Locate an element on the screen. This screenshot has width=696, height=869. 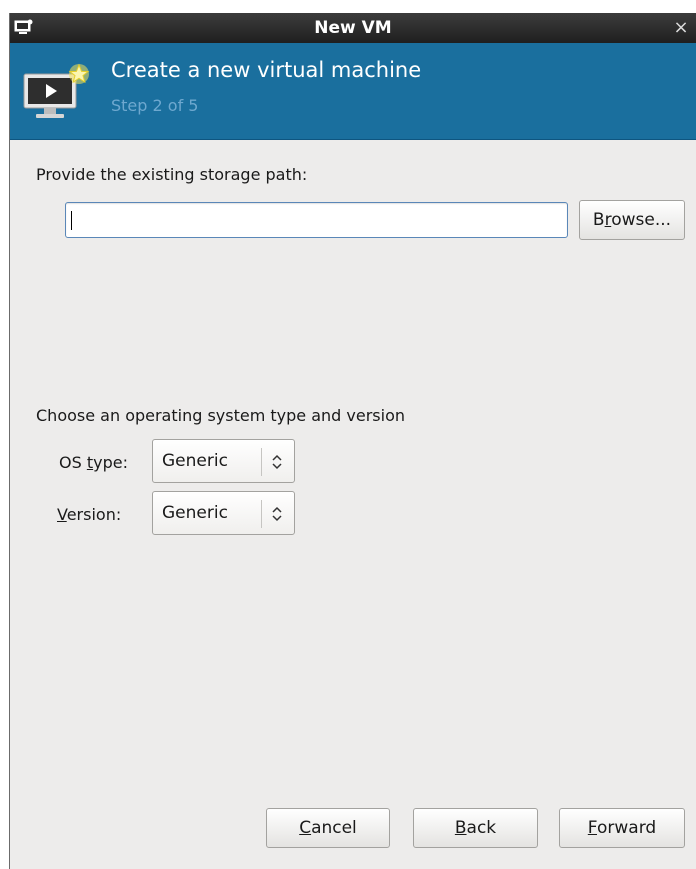
window-title: New VM is located at coordinates (353, 28).